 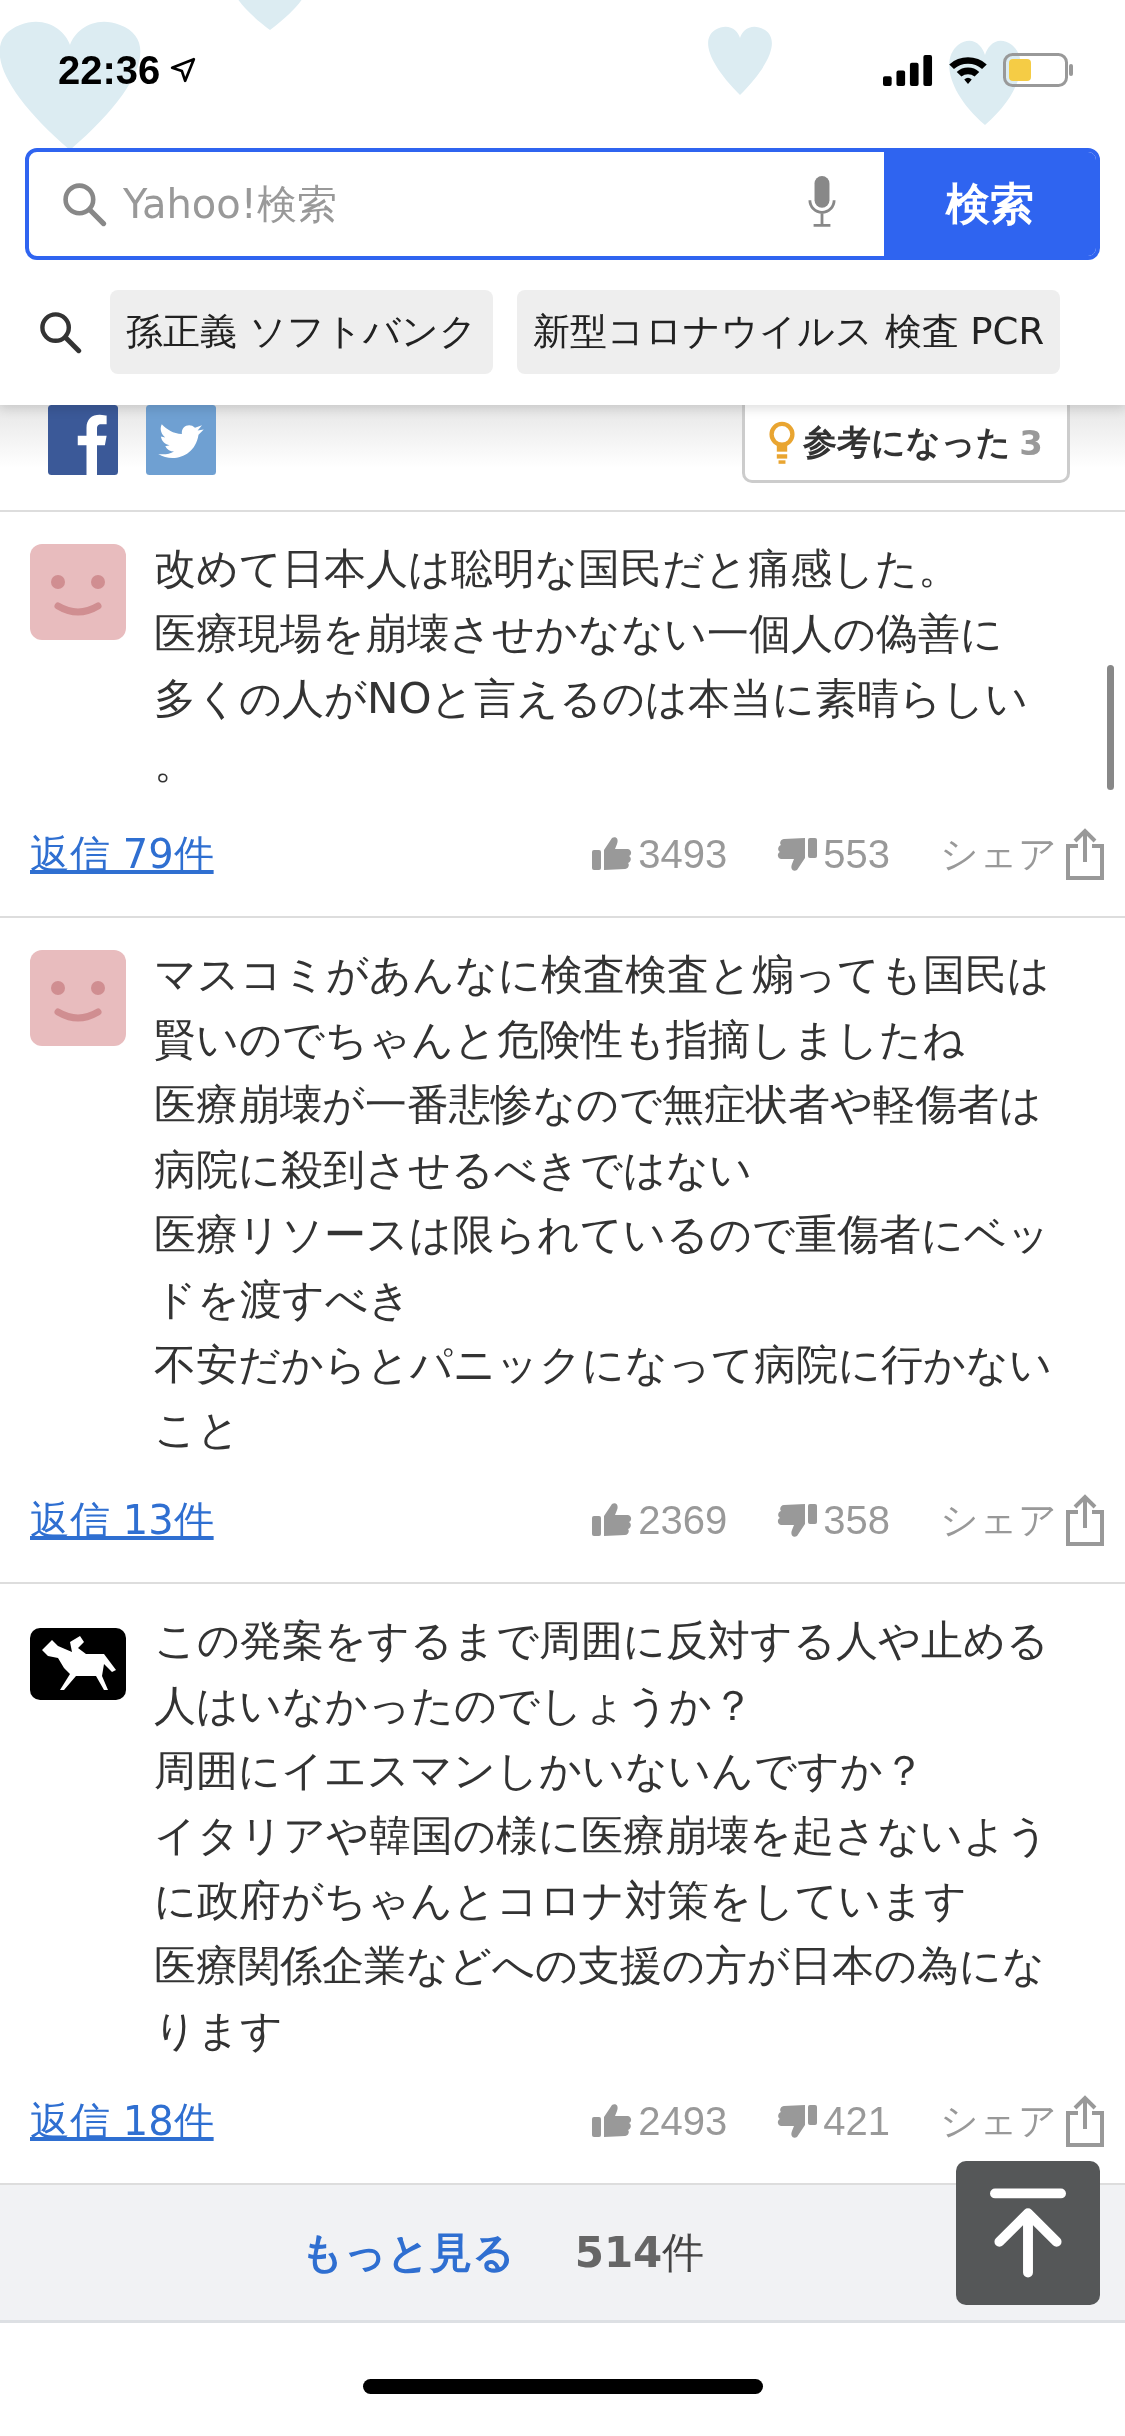 I want to click on helpful-count: 3, so click(x=1031, y=442).